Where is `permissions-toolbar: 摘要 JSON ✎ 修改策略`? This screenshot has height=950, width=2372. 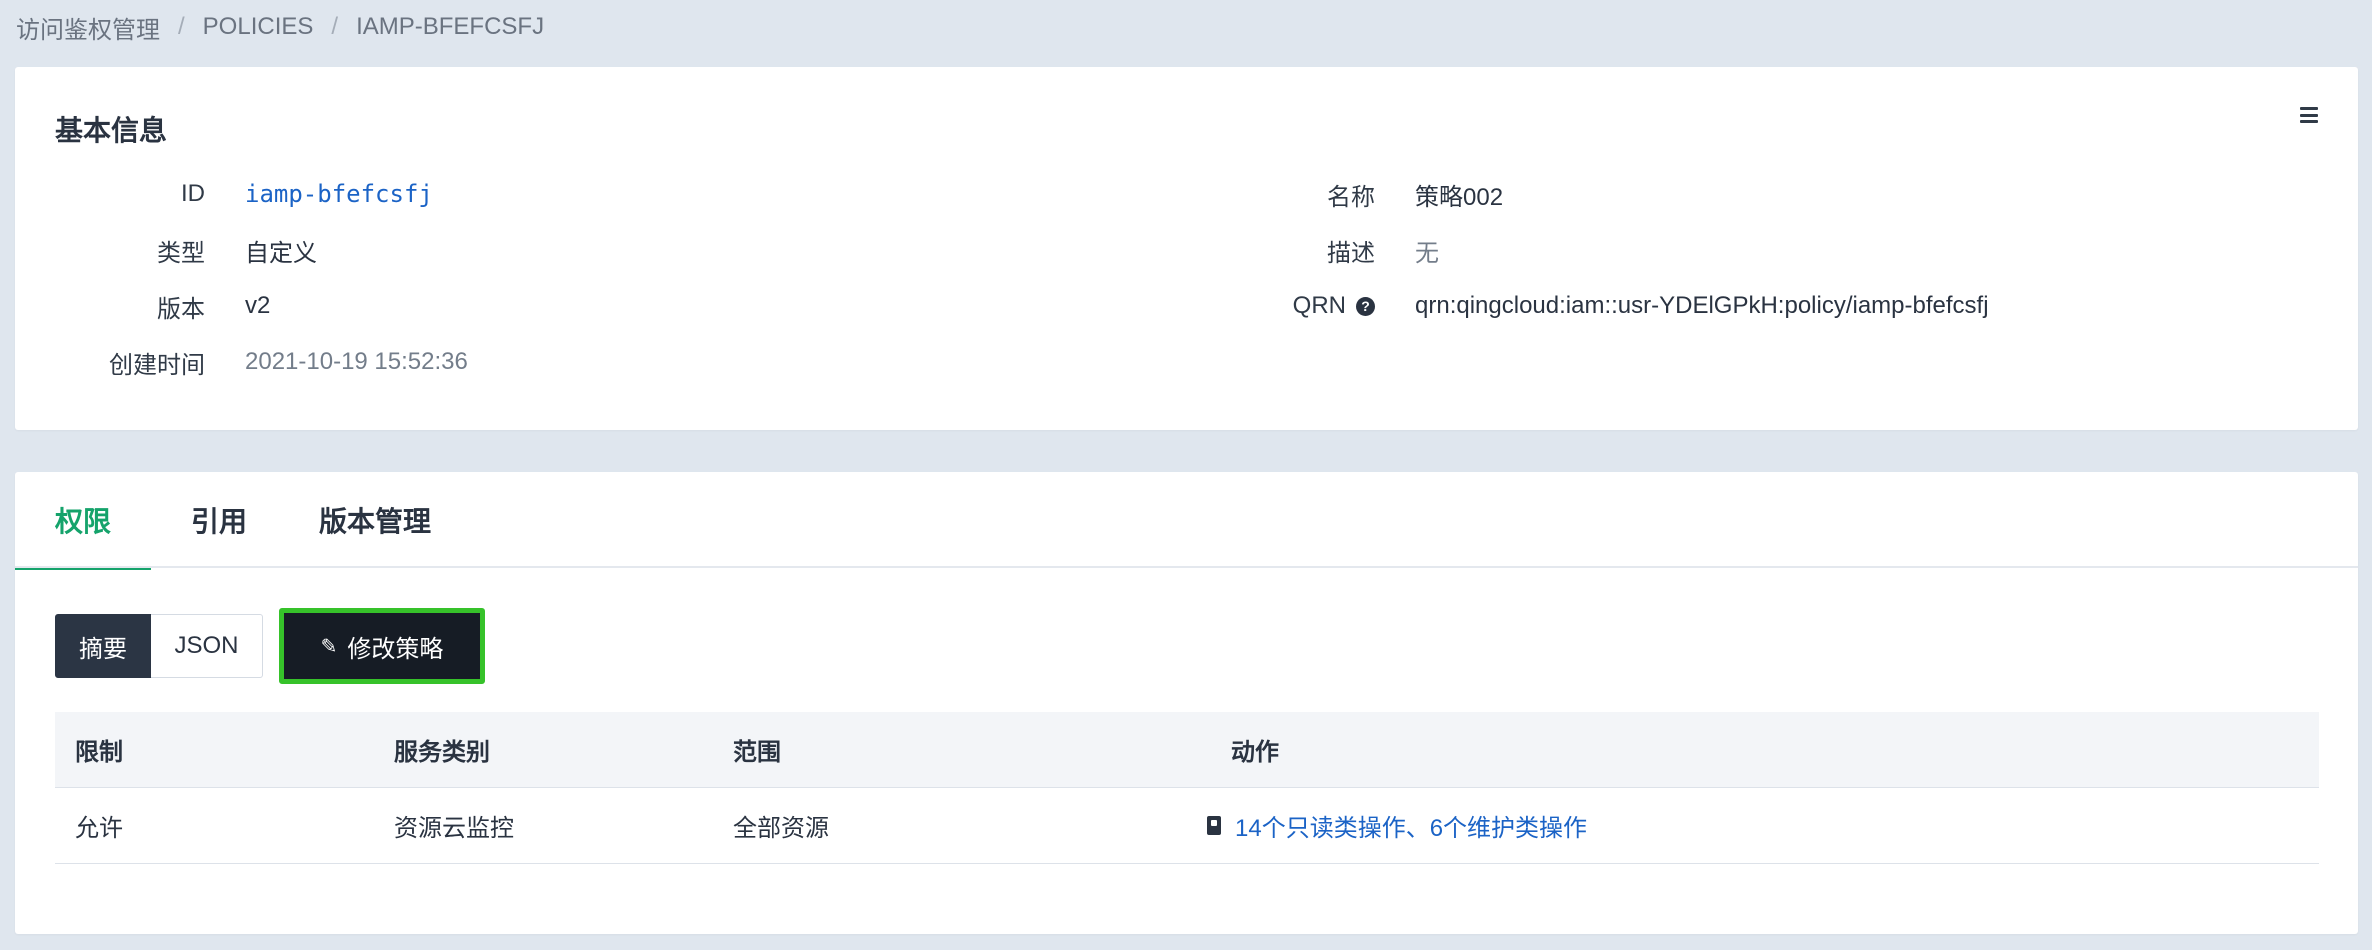 permissions-toolbar: 摘要 JSON ✎ 修改策略 is located at coordinates (270, 646).